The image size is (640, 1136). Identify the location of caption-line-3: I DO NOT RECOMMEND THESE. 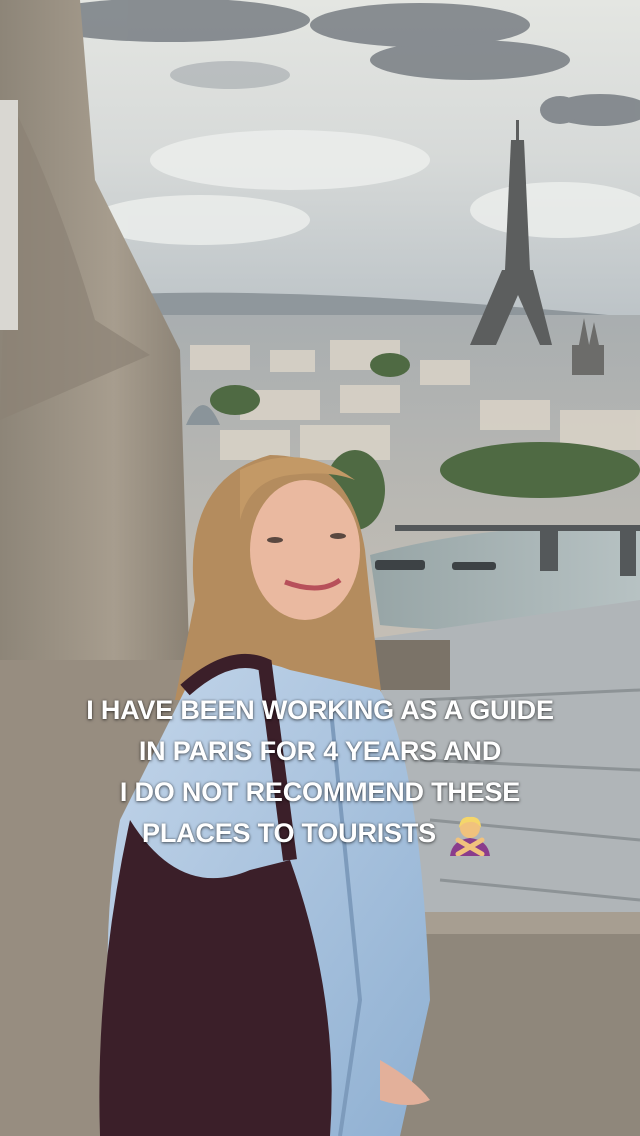
(320, 792).